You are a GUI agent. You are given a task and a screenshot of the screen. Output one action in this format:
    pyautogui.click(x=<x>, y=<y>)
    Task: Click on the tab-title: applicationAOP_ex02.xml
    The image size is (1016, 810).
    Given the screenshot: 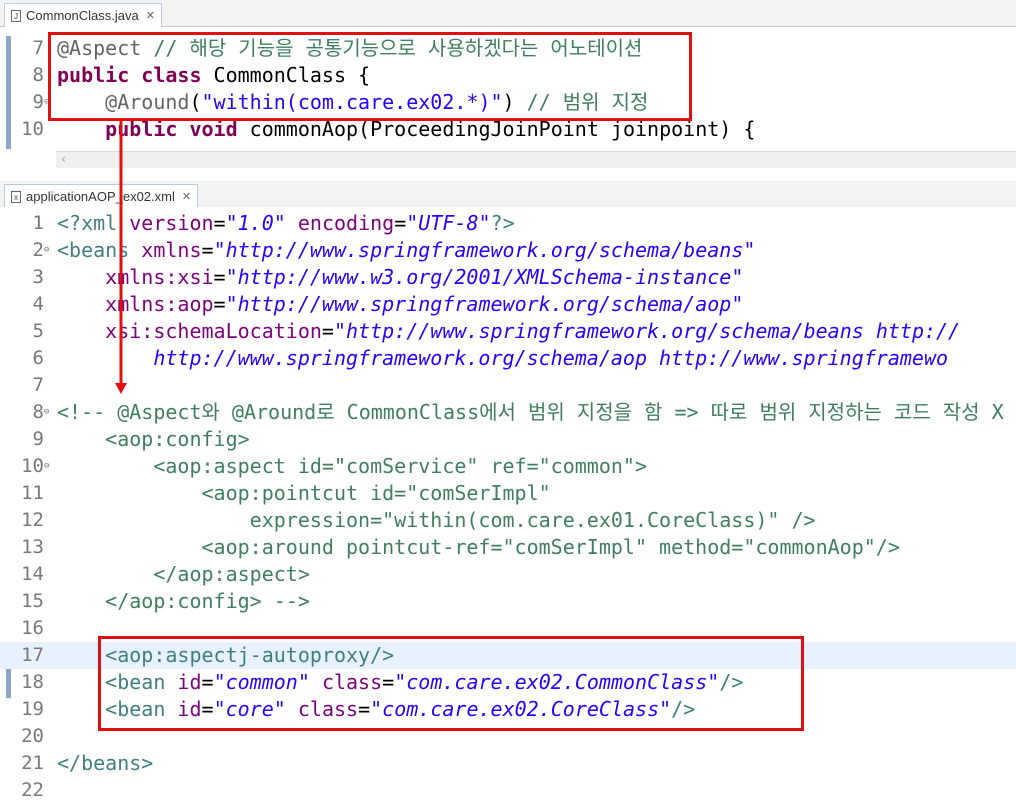 What is the action you would take?
    pyautogui.click(x=100, y=196)
    